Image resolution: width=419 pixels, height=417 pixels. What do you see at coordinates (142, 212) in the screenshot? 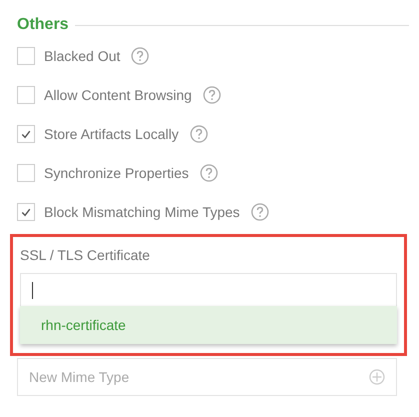
I see `option-label: Block Mismatching Mime Types` at bounding box center [142, 212].